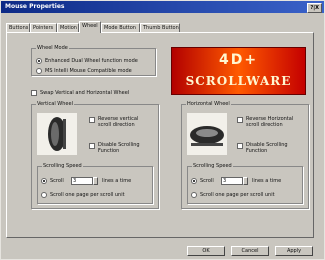 The image size is (325, 260). I want to click on tab-mode-button: Mode Button, so click(120, 27).